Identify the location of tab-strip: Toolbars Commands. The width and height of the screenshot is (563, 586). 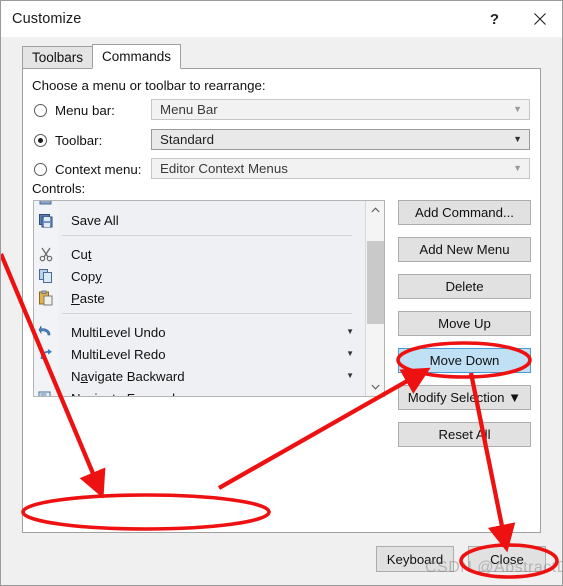
(281, 56).